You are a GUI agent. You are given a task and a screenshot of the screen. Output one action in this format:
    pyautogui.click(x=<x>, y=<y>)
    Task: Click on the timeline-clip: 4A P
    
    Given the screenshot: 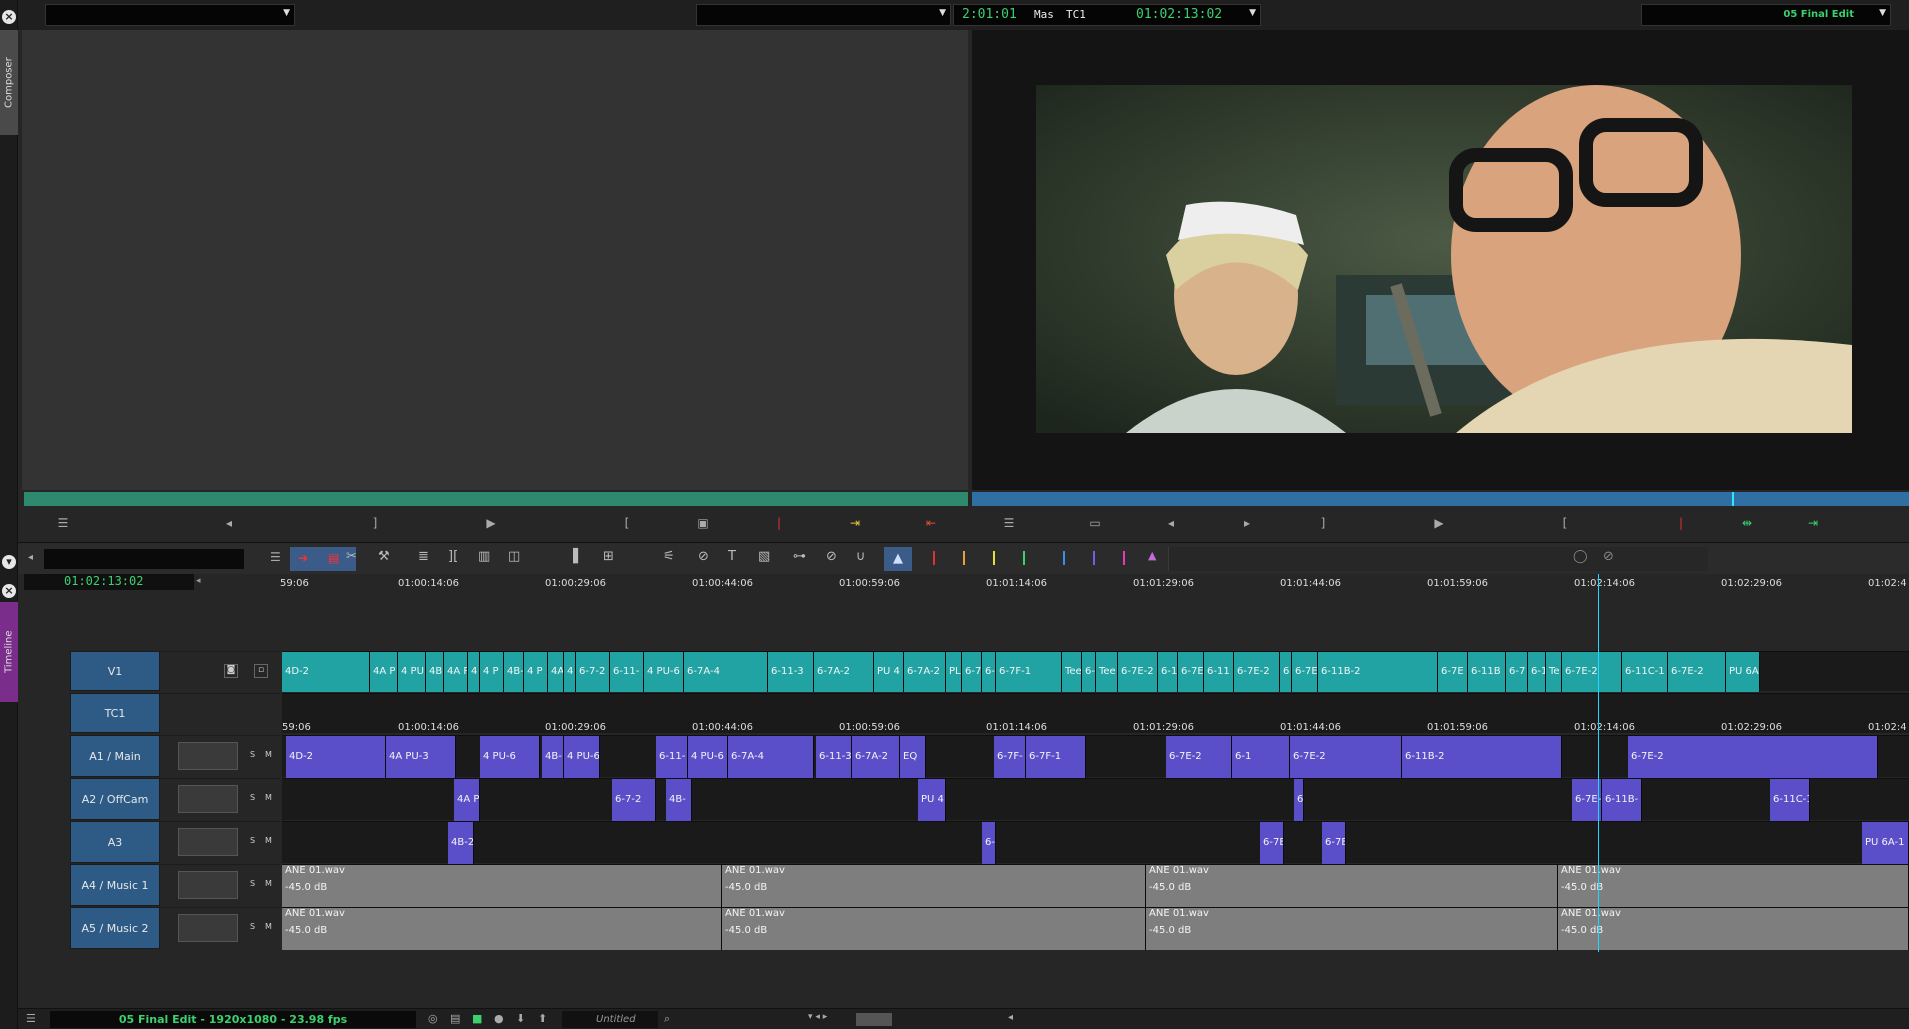 What is the action you would take?
    pyautogui.click(x=467, y=800)
    